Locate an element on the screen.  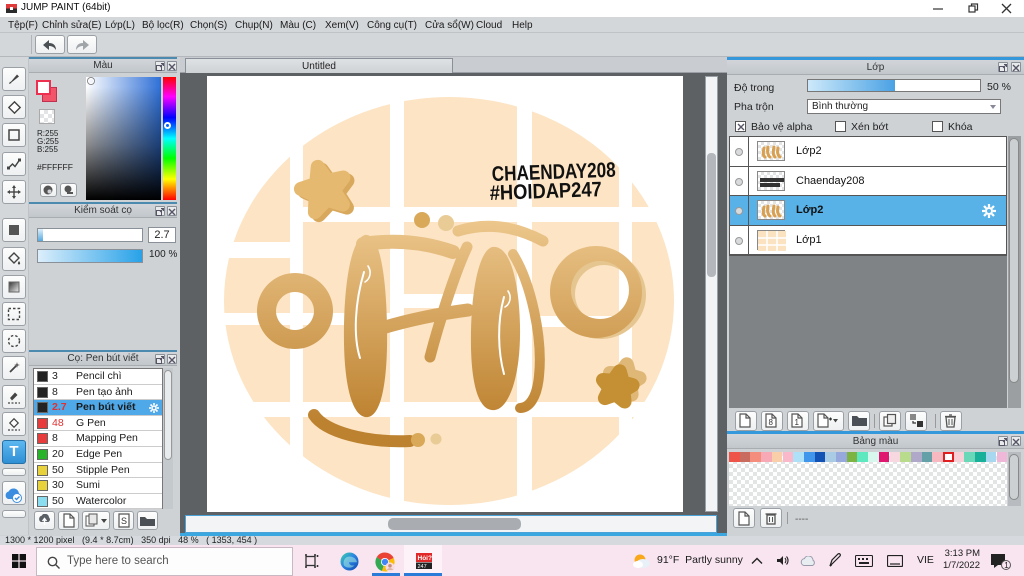
svg-text: S is located at coordinates (124, 521).